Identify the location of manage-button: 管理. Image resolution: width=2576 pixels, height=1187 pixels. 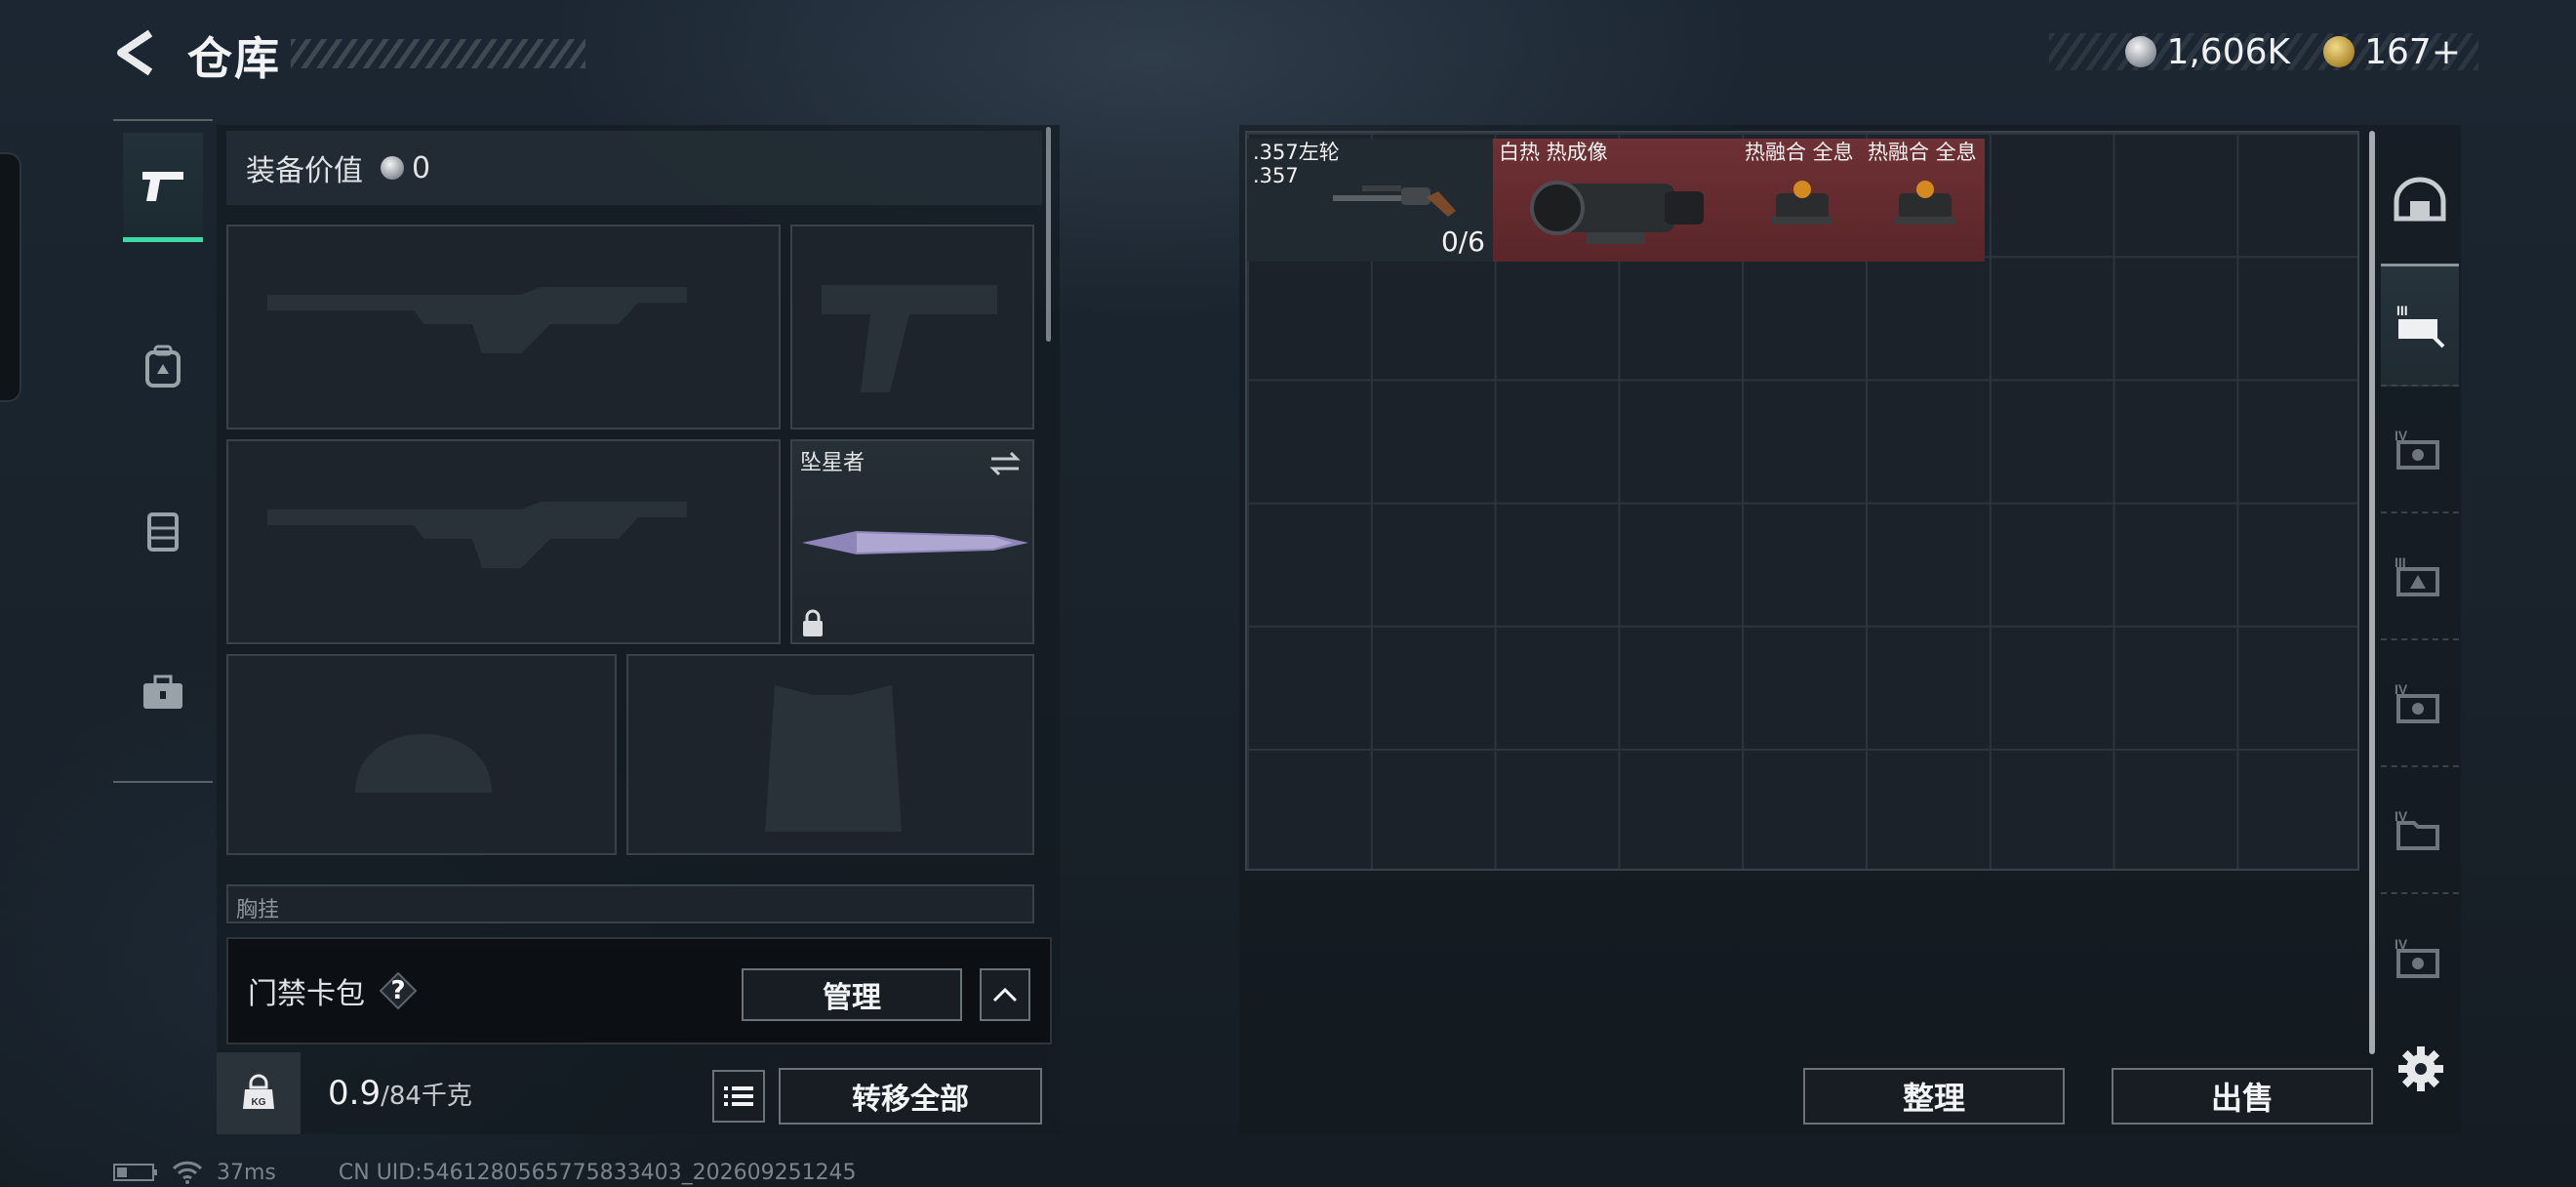
(852, 994).